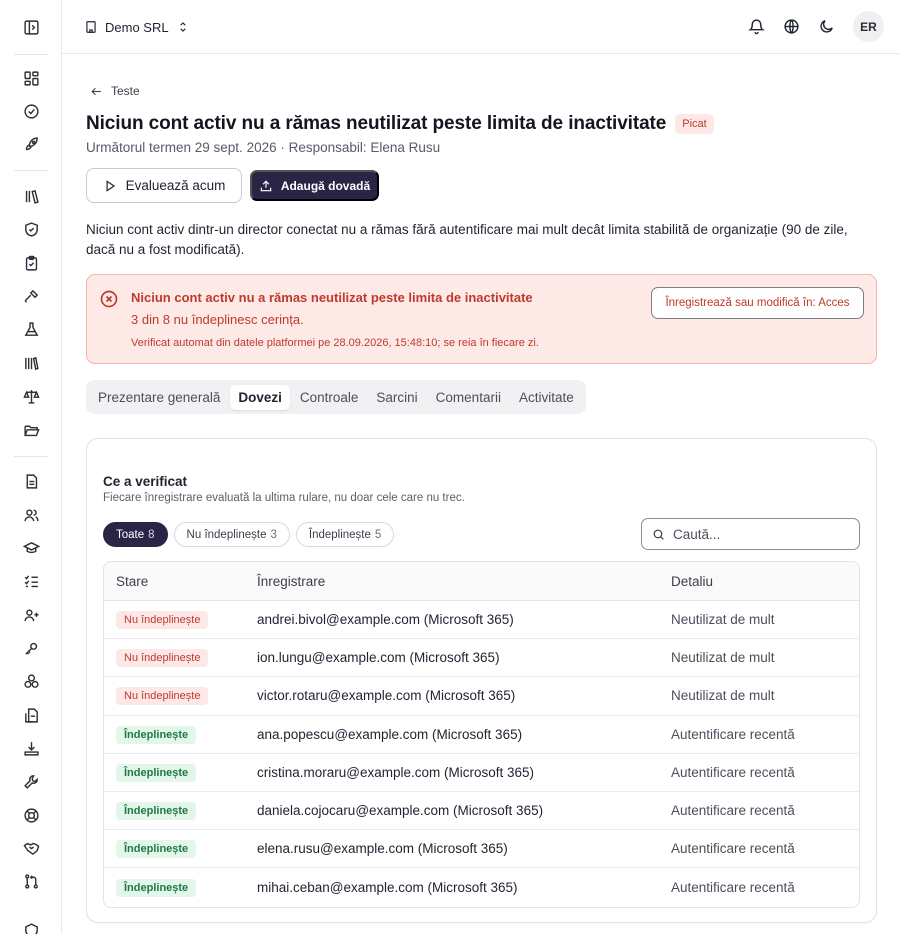 The image size is (900, 934). I want to click on record-cell: ana.popescu@example.com (Microsoft 365), so click(390, 734).